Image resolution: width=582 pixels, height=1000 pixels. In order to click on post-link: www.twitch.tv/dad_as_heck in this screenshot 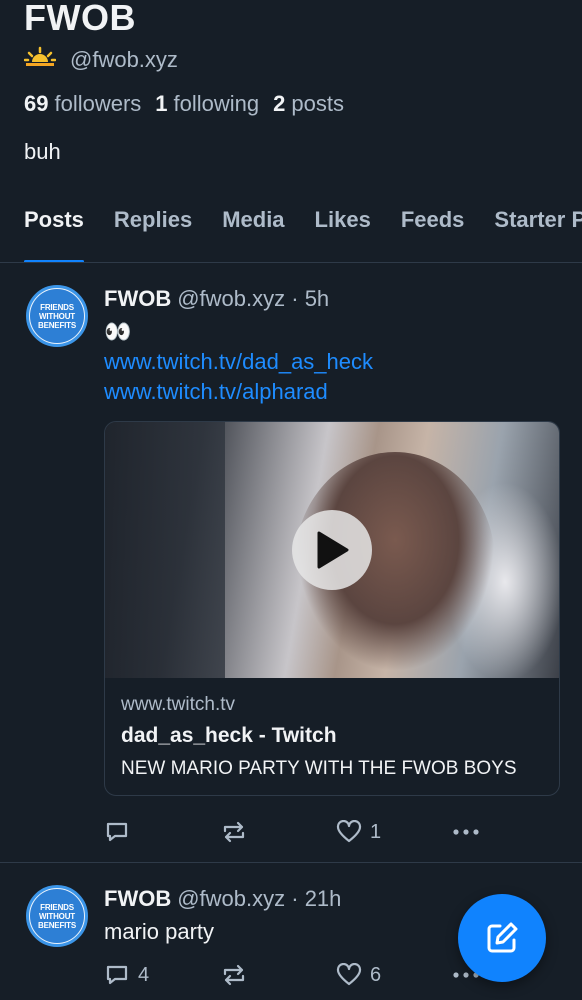, I will do `click(332, 362)`.